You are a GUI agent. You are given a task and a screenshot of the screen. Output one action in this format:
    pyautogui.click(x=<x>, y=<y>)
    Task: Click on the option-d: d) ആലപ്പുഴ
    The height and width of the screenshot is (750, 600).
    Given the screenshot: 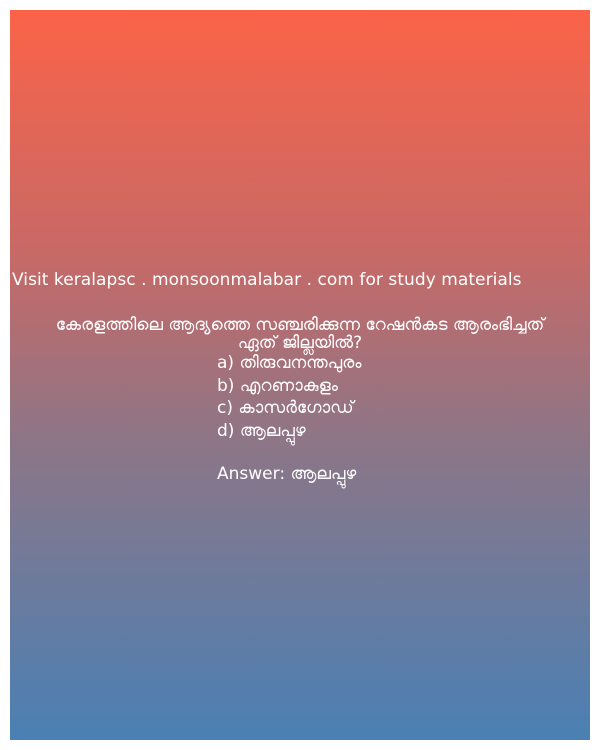 What is the action you would take?
    pyautogui.click(x=261, y=430)
    